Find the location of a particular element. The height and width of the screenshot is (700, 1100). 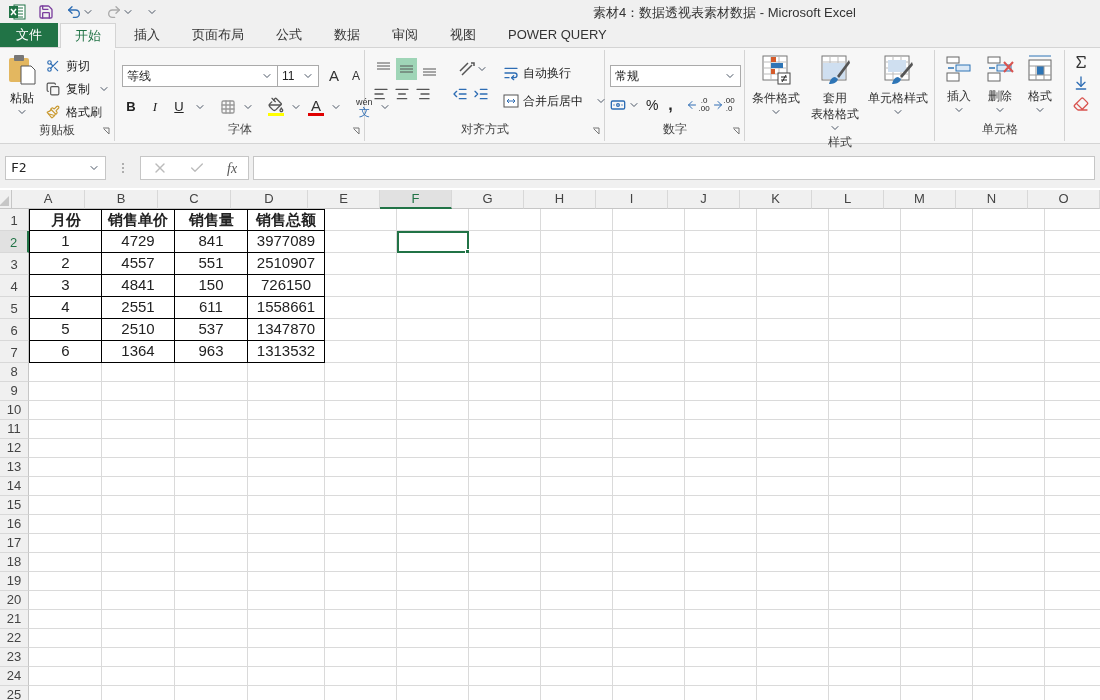

decrease-indent-icon is located at coordinates (460, 94).